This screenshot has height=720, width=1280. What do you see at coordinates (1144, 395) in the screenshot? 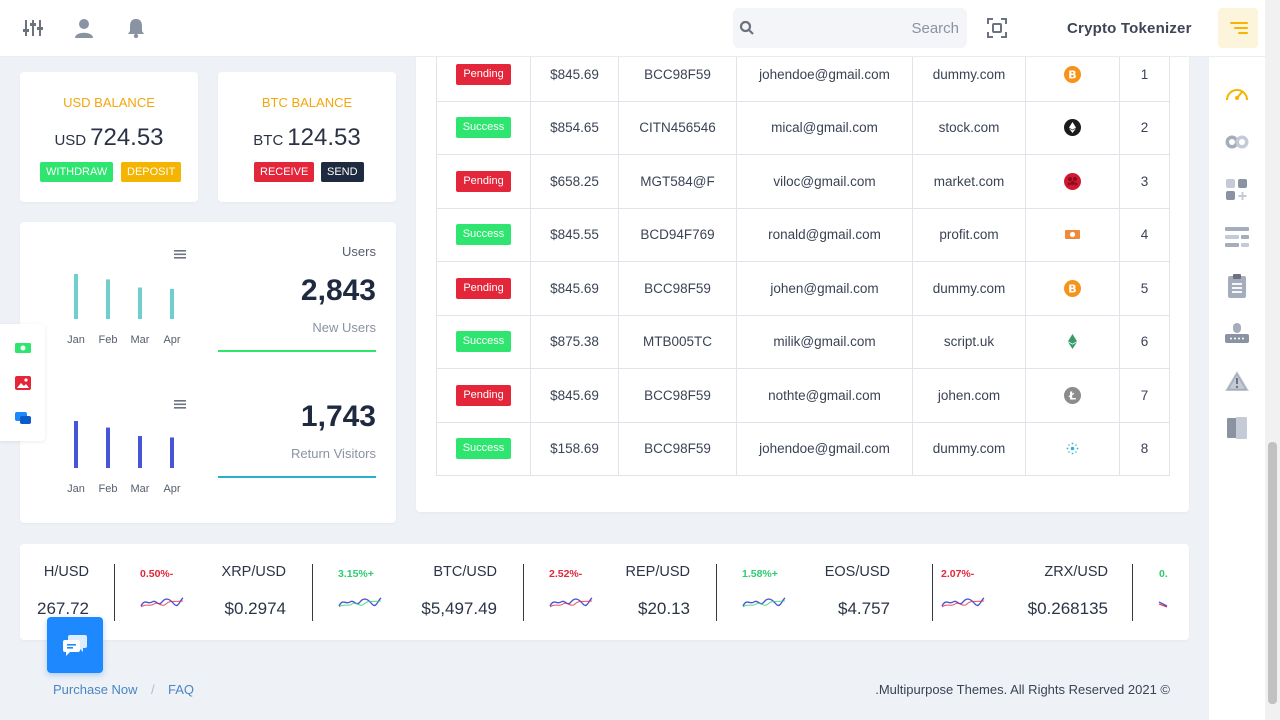
I see `number-cell: 7` at bounding box center [1144, 395].